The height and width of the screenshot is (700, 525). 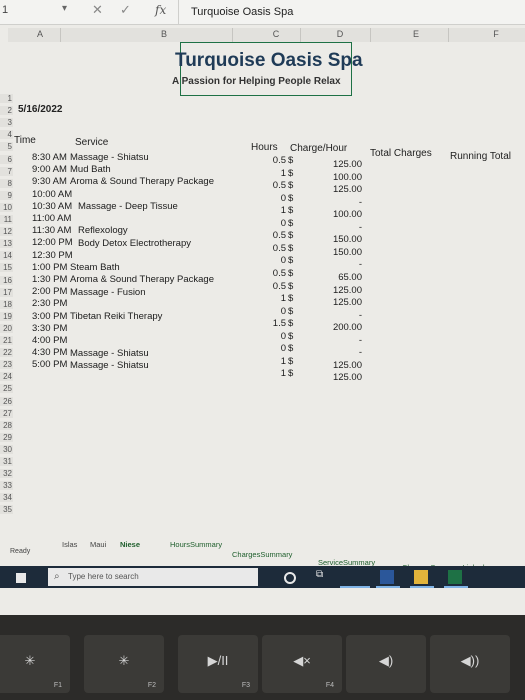 What do you see at coordinates (134, 243) in the screenshot?
I see `service-cell: Body Detox Electrotherapy` at bounding box center [134, 243].